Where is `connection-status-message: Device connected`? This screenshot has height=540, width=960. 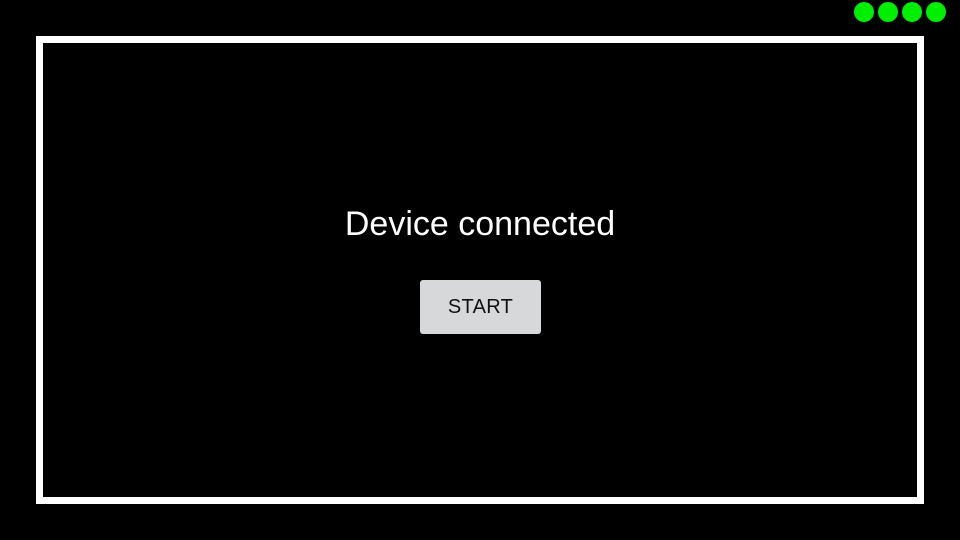 connection-status-message: Device connected is located at coordinates (480, 224).